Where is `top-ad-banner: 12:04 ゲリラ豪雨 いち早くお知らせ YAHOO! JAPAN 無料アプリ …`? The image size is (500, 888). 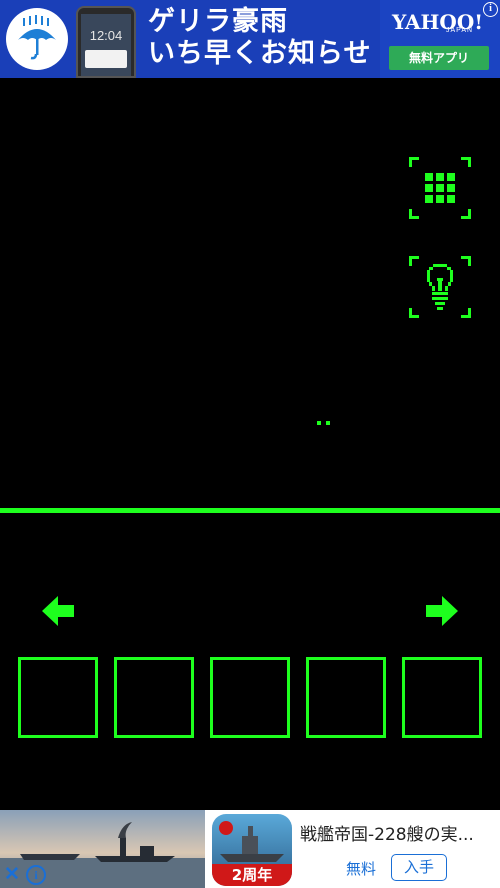
top-ad-banner: 12:04 ゲリラ豪雨 いち早くお知らせ YAHOO! JAPAN 無料アプリ … is located at coordinates (250, 39).